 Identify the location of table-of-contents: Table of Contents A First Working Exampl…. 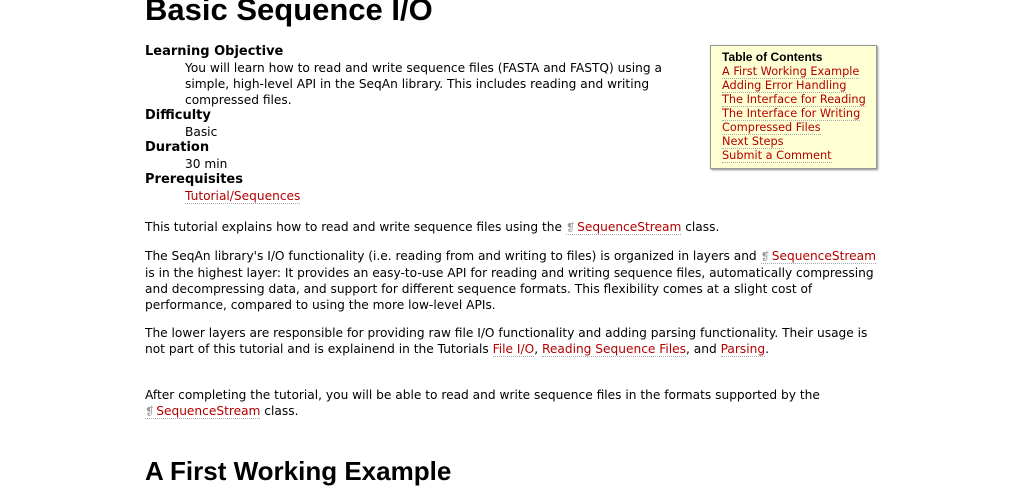
(793, 107).